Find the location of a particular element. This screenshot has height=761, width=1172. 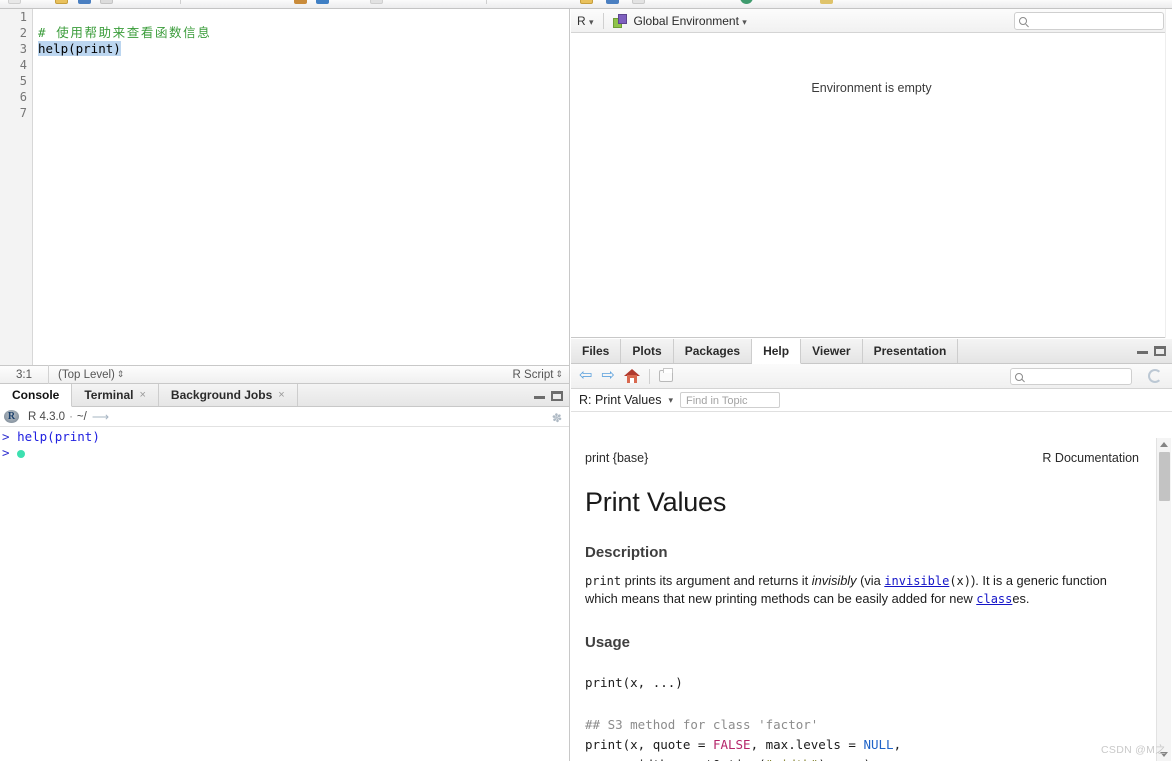

chevron-down-icon: ▾ is located at coordinates (670, 400).